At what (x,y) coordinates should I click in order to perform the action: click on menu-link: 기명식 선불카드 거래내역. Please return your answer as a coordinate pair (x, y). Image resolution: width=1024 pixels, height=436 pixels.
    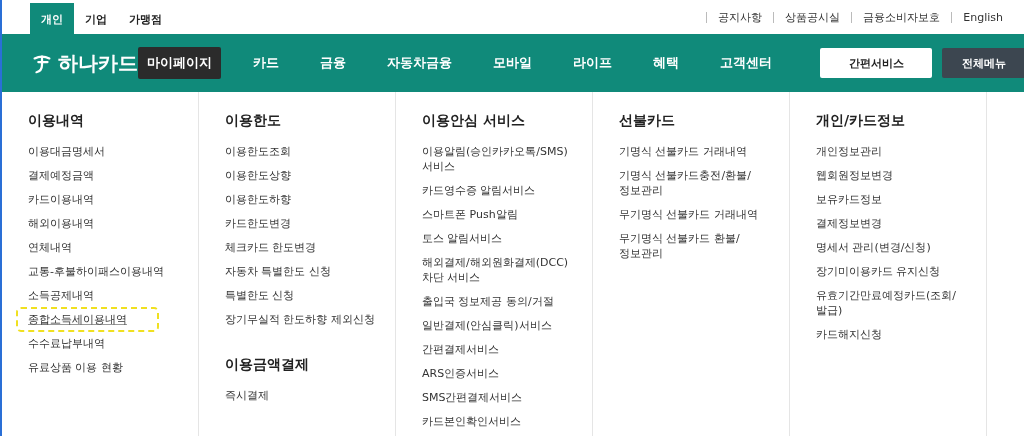
    Looking at the image, I should click on (683, 151).